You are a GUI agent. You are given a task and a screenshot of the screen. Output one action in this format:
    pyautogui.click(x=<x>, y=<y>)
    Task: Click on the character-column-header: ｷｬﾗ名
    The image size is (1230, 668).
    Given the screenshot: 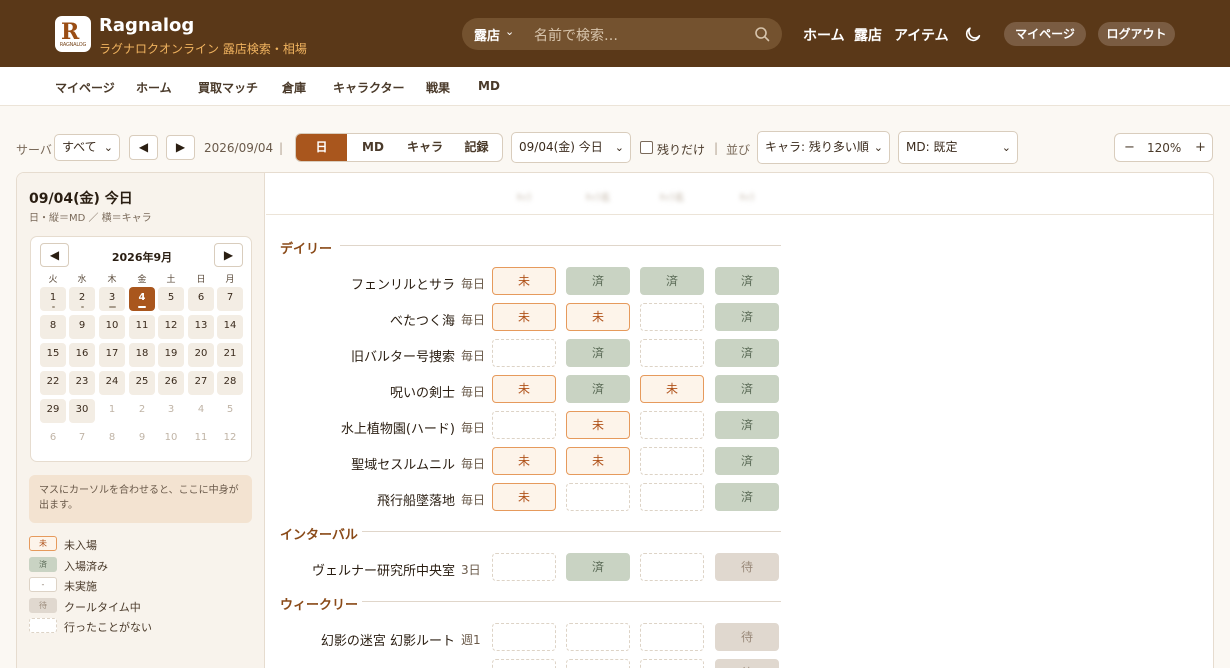 What is the action you would take?
    pyautogui.click(x=598, y=196)
    